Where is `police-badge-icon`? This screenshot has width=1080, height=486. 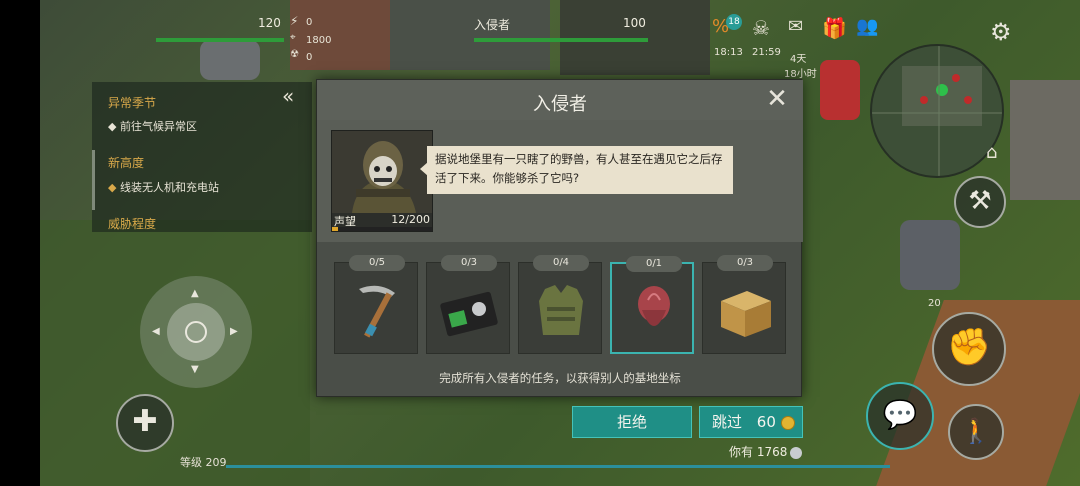
police-badge-icon is located at coordinates (469, 314).